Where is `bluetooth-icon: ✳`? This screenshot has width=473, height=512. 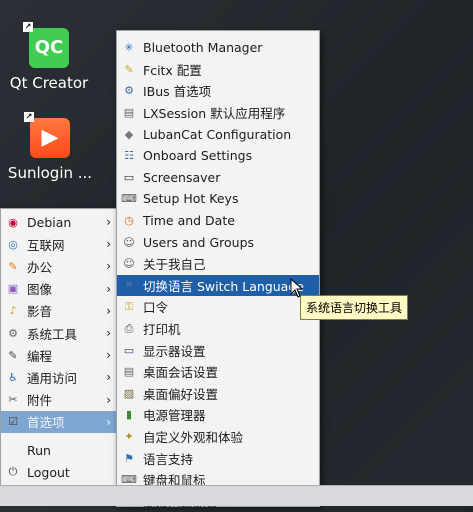 bluetooth-icon: ✳ is located at coordinates (129, 48).